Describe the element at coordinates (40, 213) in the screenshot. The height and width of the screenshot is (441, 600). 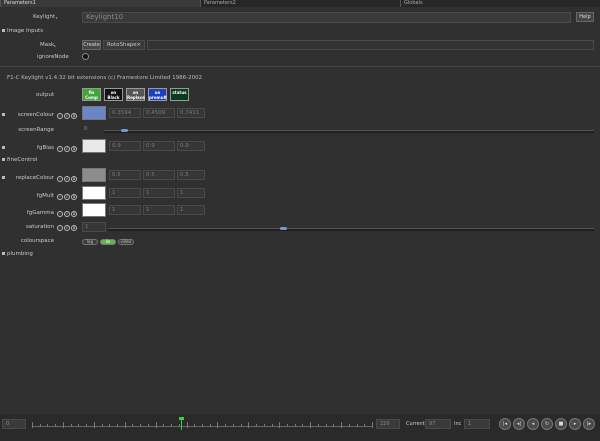
I see `fg-gamma-label: fgGamma` at that location.